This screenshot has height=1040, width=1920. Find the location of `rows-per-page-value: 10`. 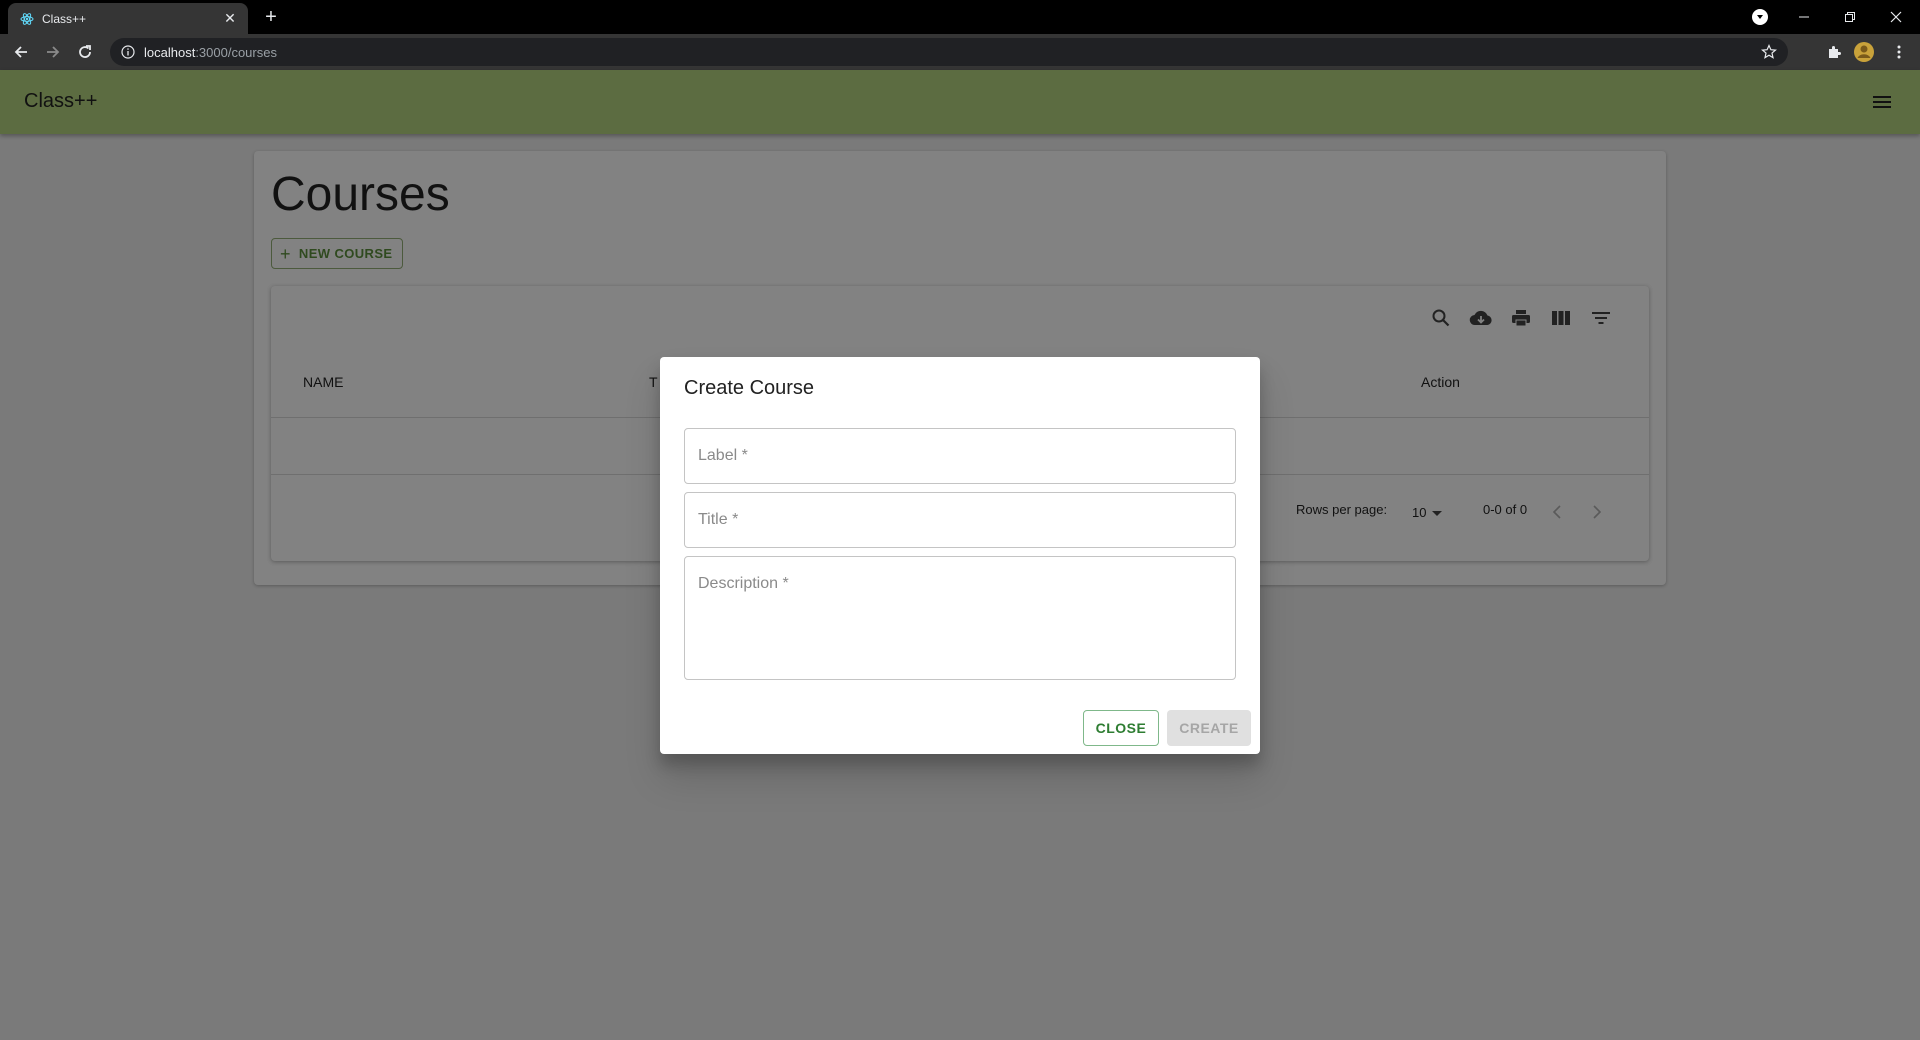

rows-per-page-value: 10 is located at coordinates (1419, 512).